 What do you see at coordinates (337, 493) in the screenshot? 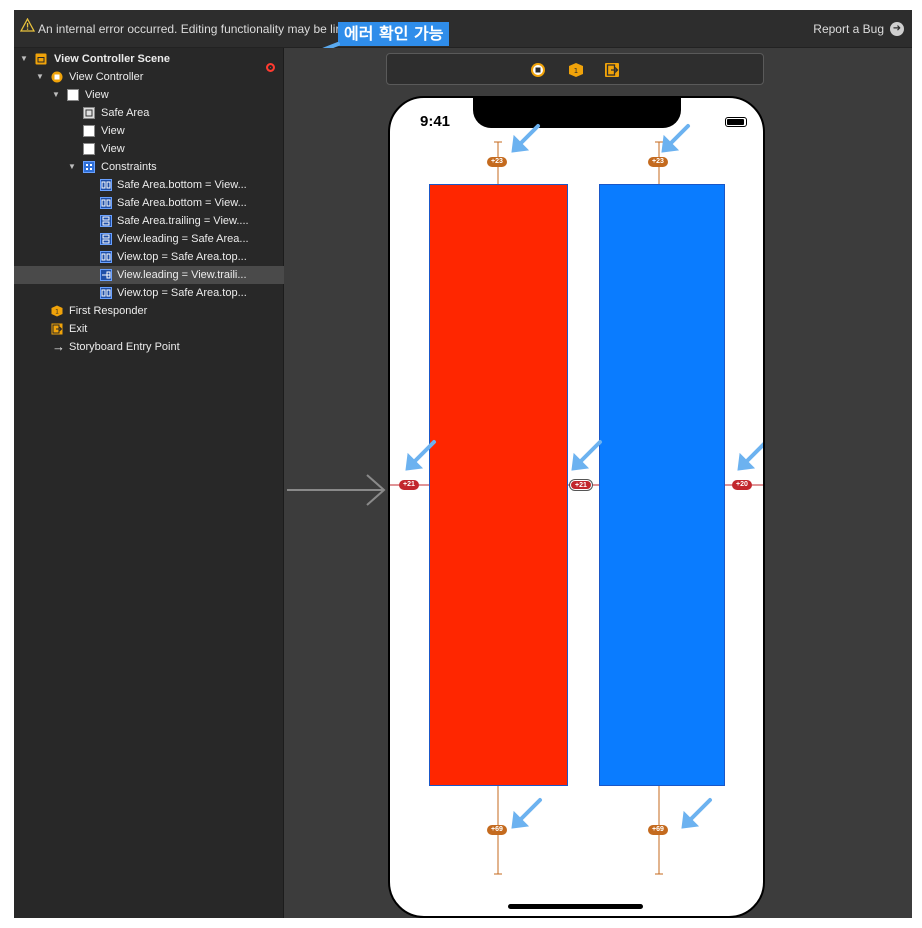
I see `entry-point-arrow-icon` at bounding box center [337, 493].